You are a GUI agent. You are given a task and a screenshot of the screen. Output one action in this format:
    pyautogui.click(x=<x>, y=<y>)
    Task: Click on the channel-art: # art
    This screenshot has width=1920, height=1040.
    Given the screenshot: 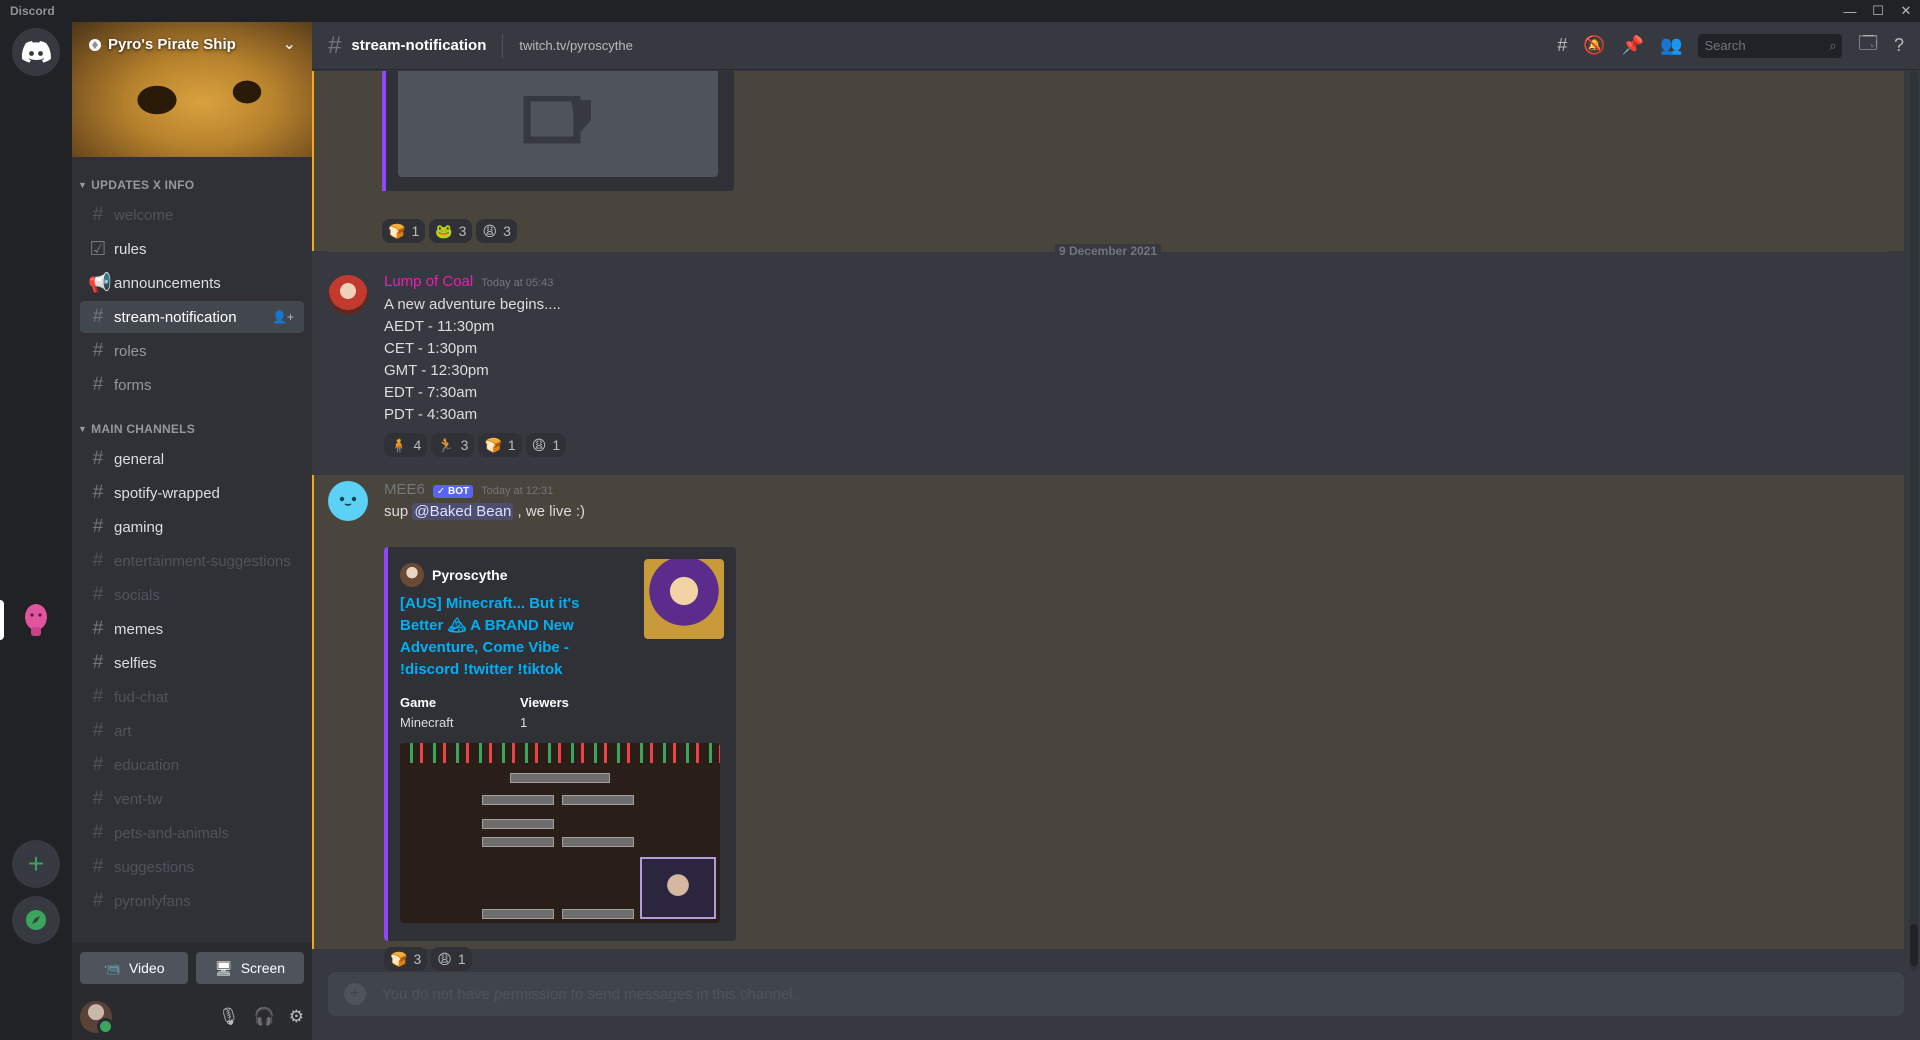 What is the action you would take?
    pyautogui.click(x=192, y=731)
    